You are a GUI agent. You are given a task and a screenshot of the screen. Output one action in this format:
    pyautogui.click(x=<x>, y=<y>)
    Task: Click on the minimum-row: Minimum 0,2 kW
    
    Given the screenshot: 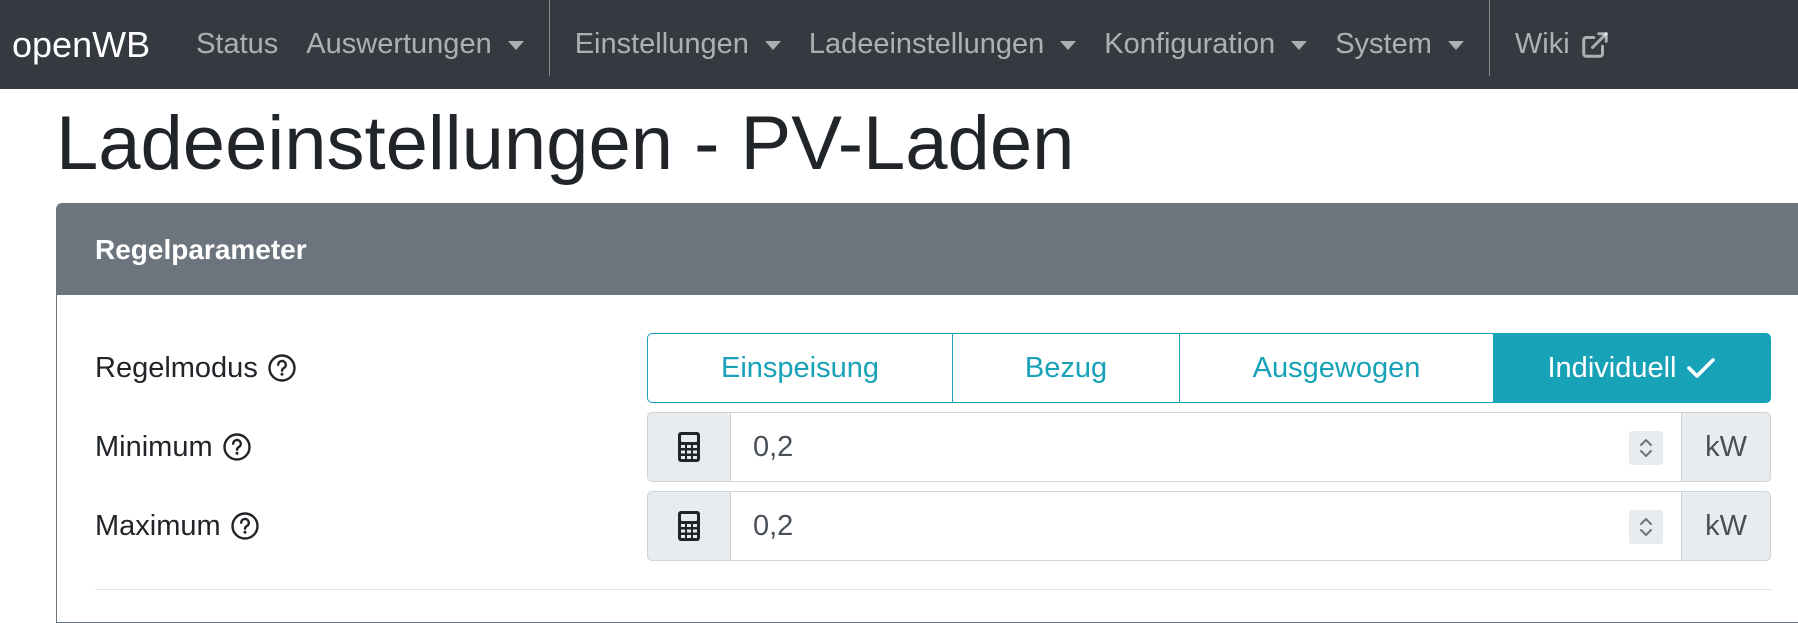 What is the action you would take?
    pyautogui.click(x=914, y=447)
    